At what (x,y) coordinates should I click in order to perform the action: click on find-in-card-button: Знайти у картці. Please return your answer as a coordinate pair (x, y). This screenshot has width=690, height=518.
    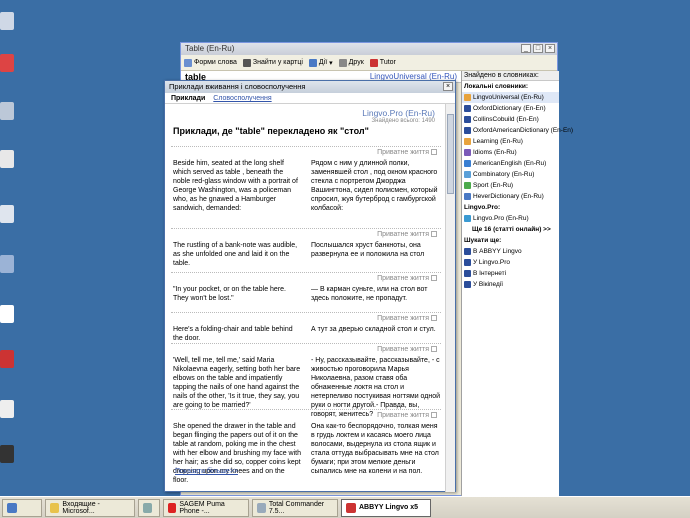
    Looking at the image, I should click on (272, 62).